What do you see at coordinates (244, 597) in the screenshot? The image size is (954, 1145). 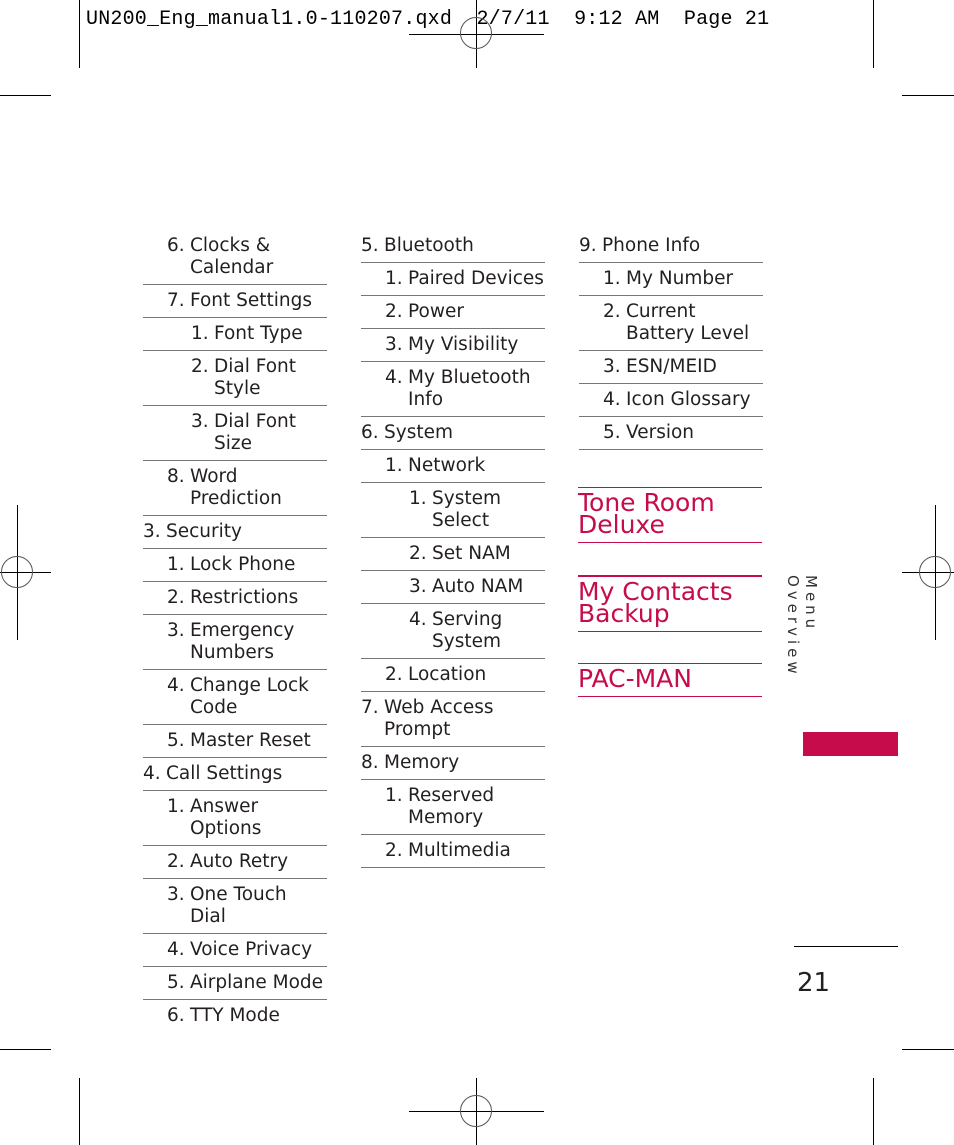 I see `menu-item-label: Restrictions` at bounding box center [244, 597].